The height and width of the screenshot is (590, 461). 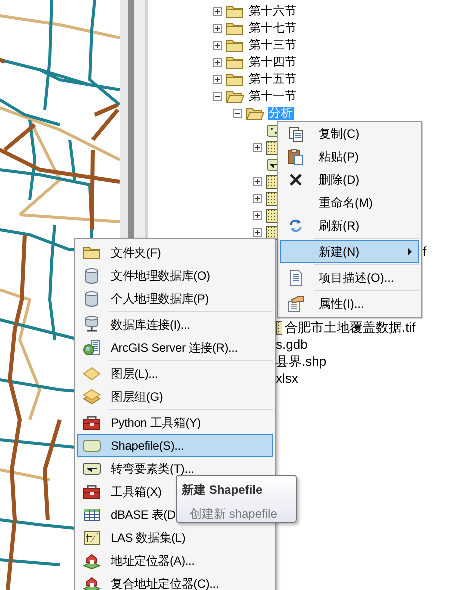 I want to click on tree-item-label: f, so click(x=425, y=251).